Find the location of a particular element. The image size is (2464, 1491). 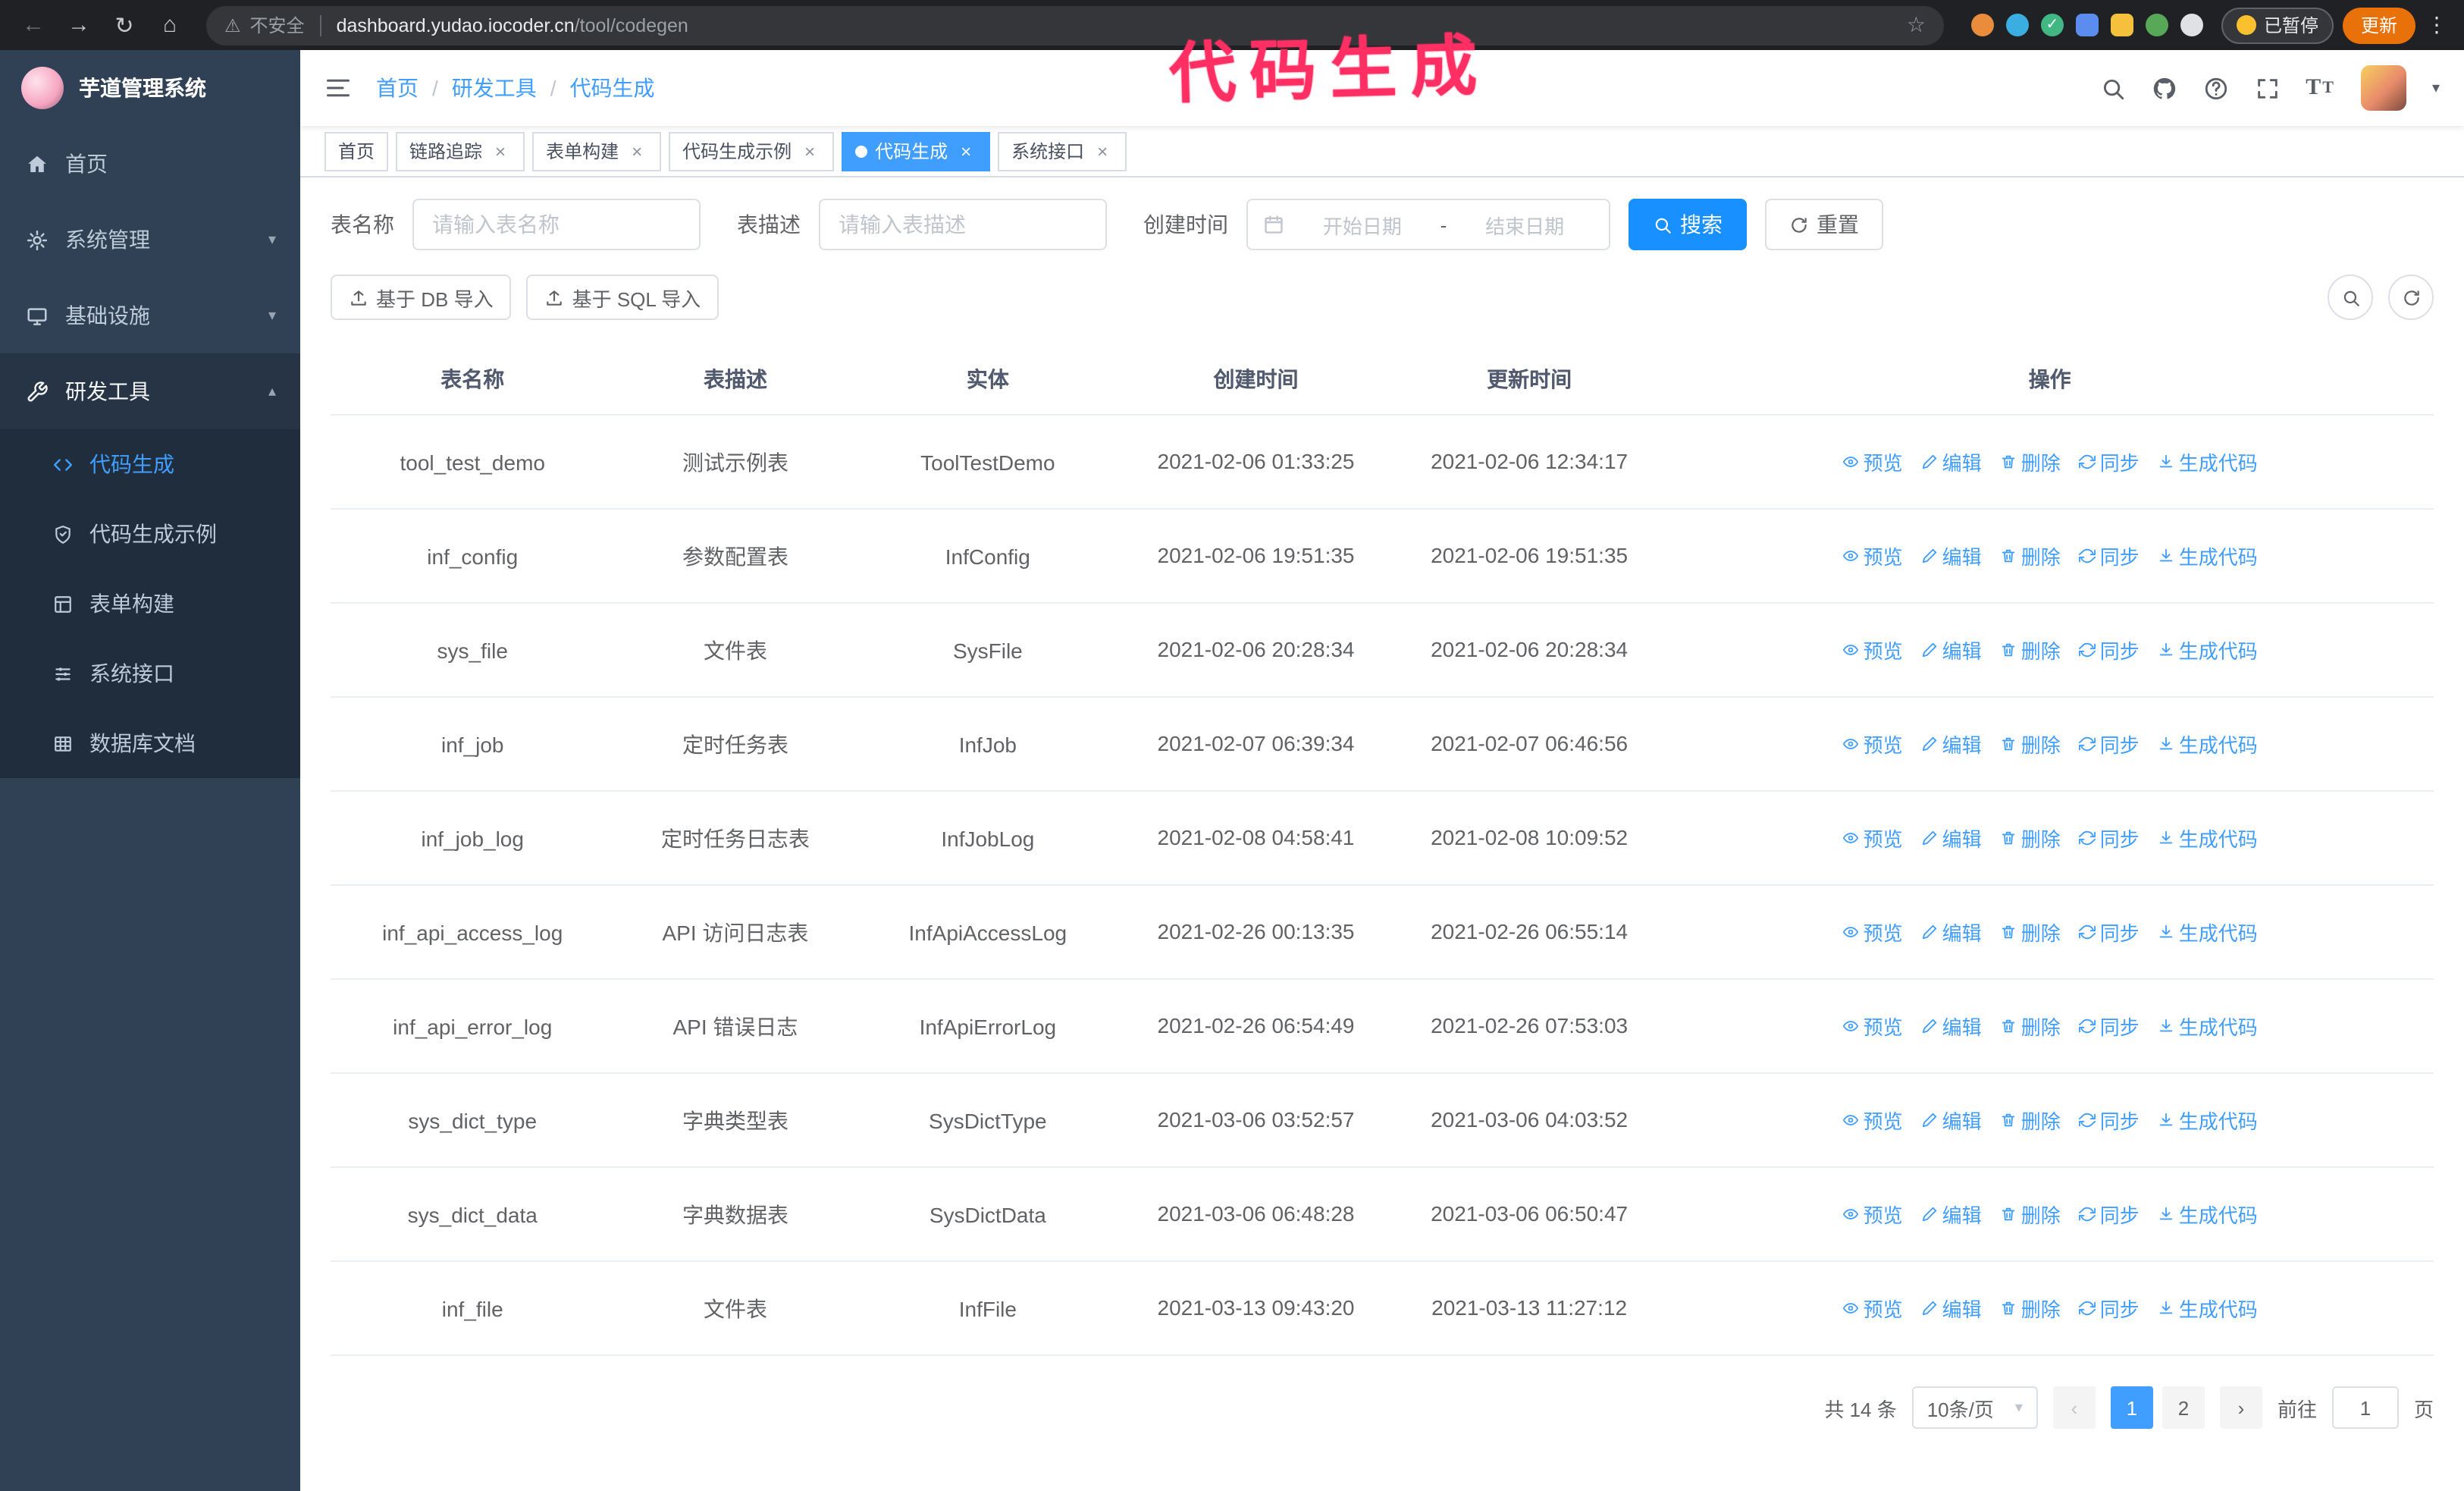

github-icon is located at coordinates (2164, 88).